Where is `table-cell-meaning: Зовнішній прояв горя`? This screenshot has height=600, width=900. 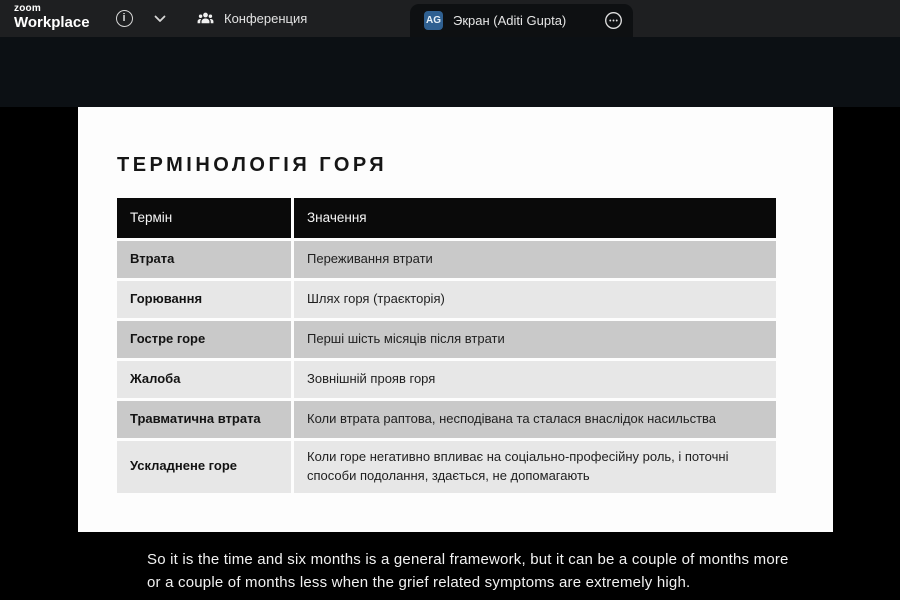 table-cell-meaning: Зовнішній прояв горя is located at coordinates (535, 379).